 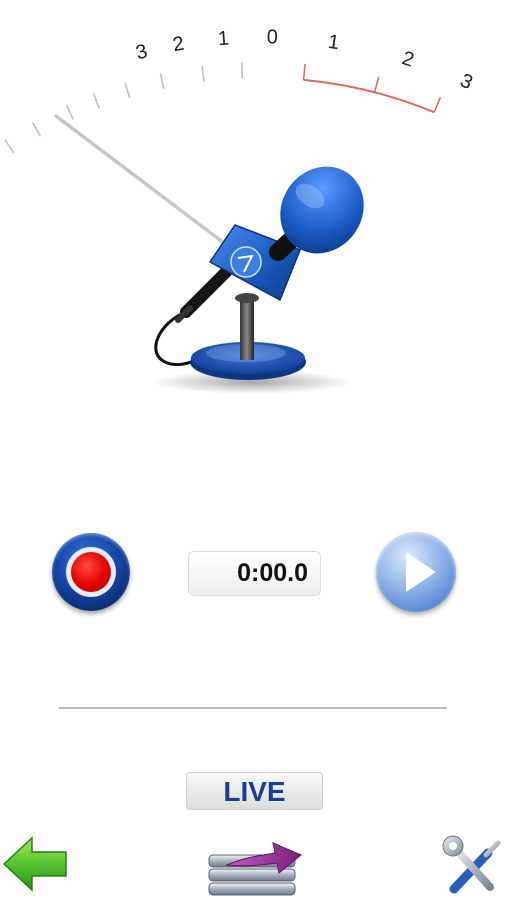 What do you see at coordinates (223, 108) in the screenshot?
I see `meter-scale-ticks` at bounding box center [223, 108].